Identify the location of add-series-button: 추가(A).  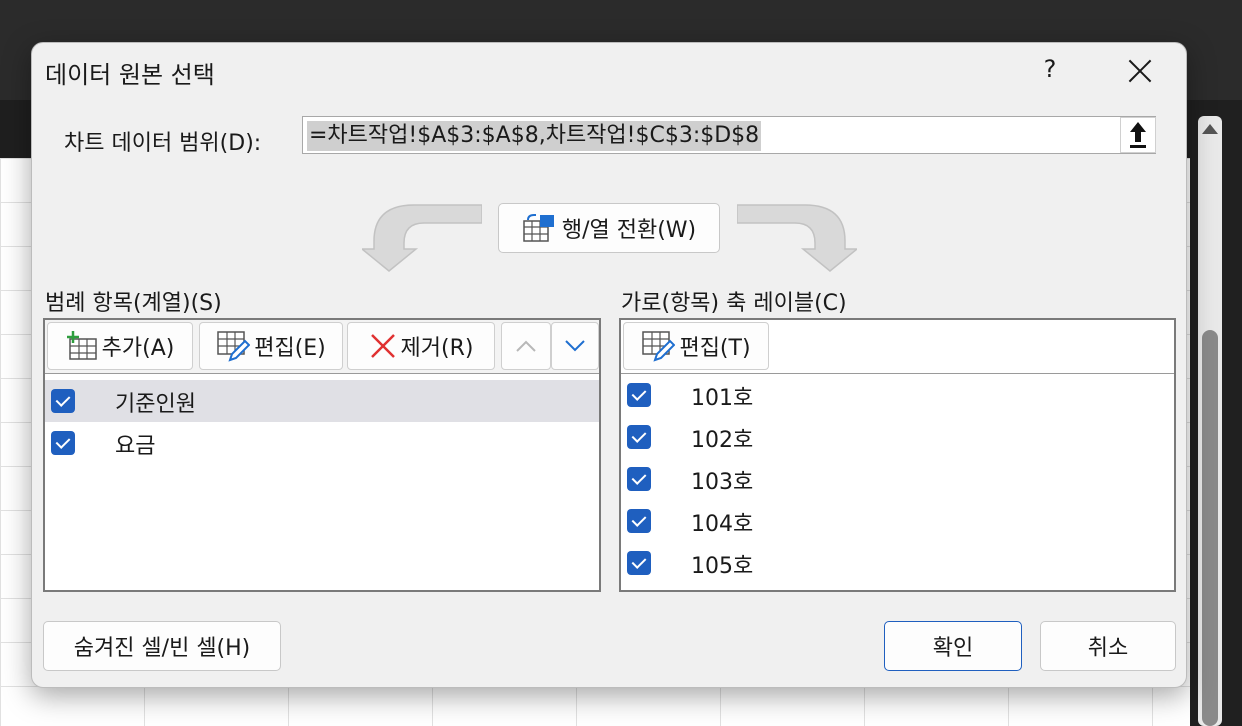
(120, 346).